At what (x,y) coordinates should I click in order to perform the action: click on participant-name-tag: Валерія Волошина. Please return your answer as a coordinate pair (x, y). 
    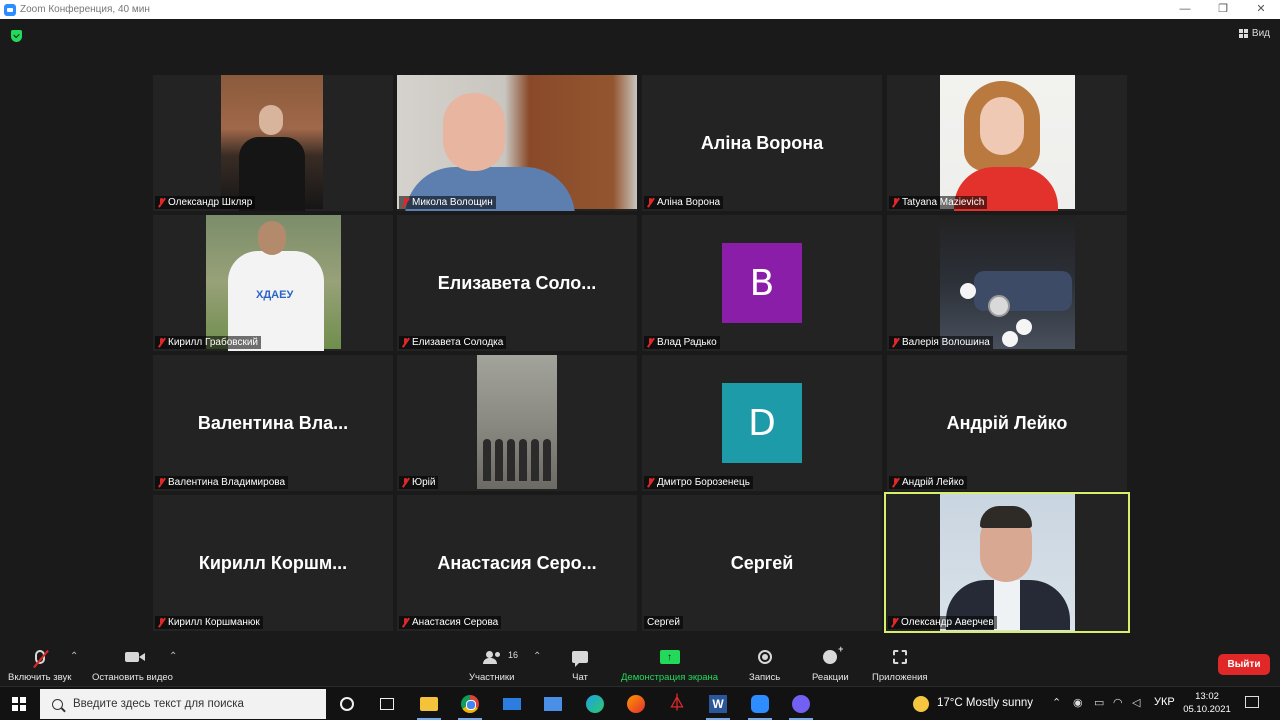
    Looking at the image, I should click on (941, 342).